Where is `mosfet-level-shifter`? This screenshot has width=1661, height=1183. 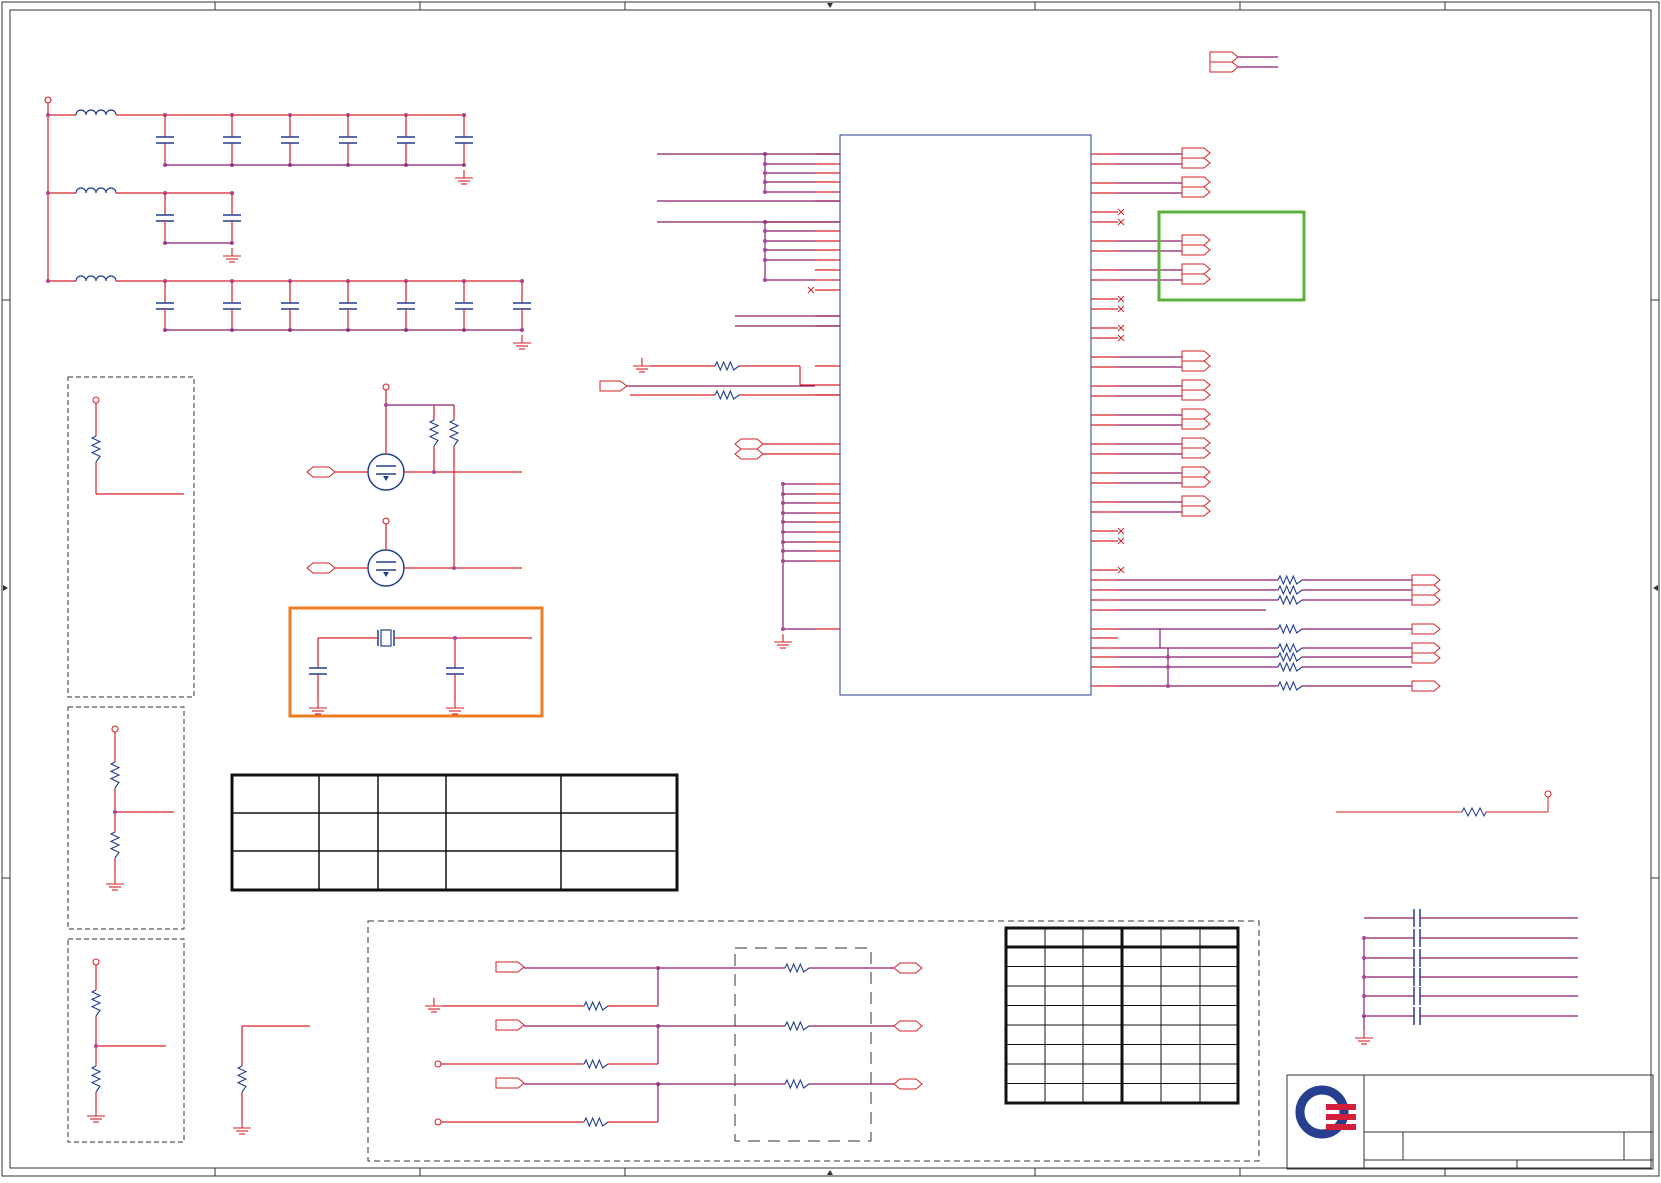
mosfet-level-shifter is located at coordinates (414, 485).